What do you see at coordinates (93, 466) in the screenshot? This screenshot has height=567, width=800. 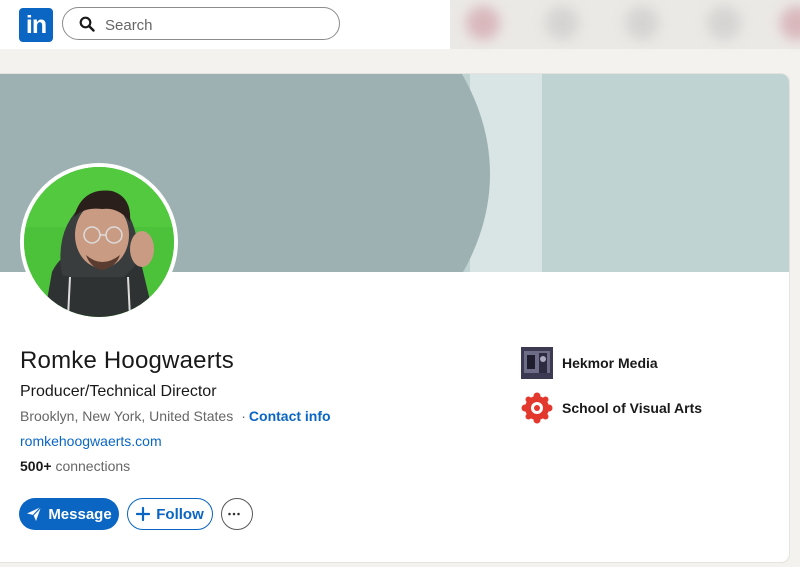 I see `connections-label: connections` at bounding box center [93, 466].